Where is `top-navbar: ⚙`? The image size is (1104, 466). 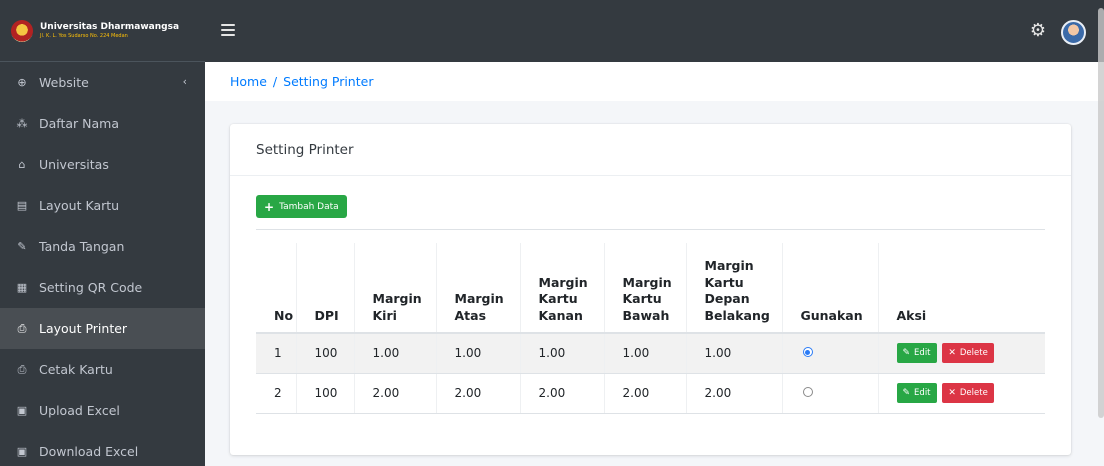 top-navbar: ⚙ is located at coordinates (654, 31).